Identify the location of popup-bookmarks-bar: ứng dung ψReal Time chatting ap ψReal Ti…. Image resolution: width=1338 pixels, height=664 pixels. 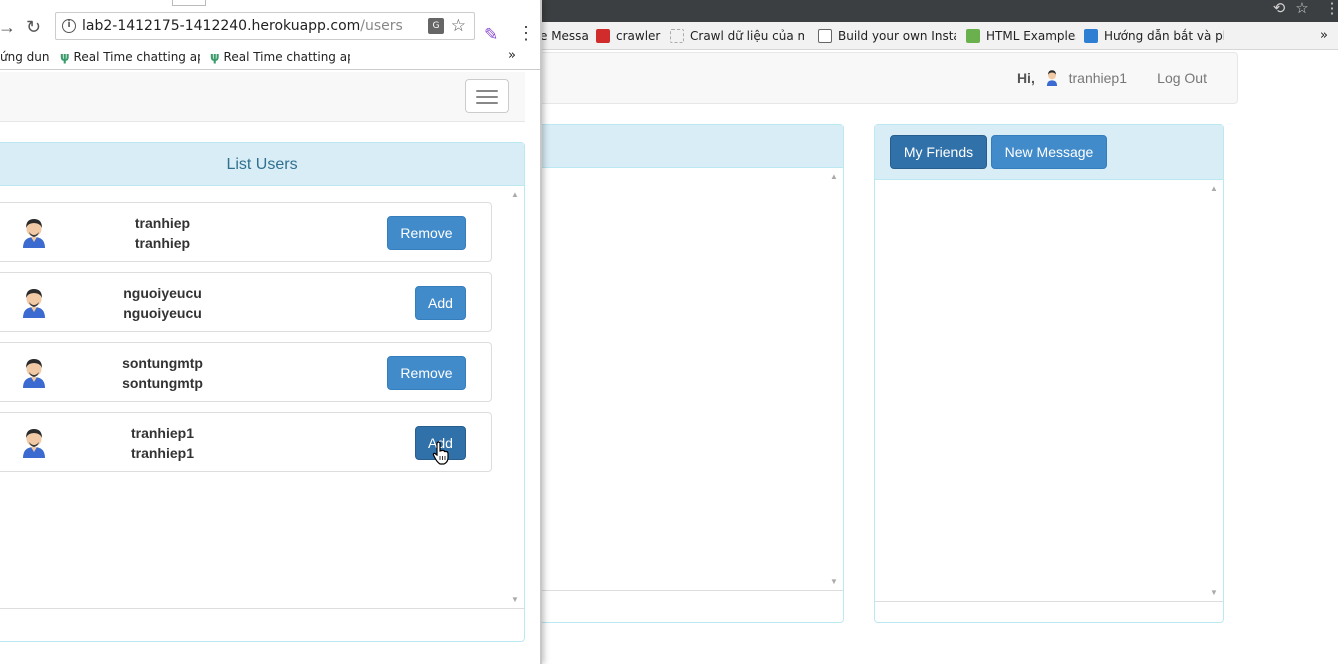
(270, 58).